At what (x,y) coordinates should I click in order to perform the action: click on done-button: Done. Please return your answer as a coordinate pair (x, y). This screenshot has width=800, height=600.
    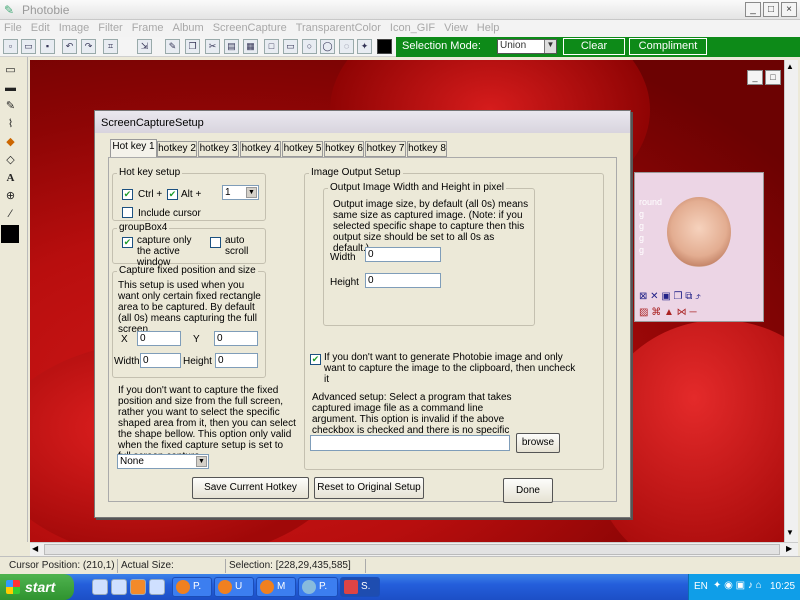
    Looking at the image, I should click on (528, 490).